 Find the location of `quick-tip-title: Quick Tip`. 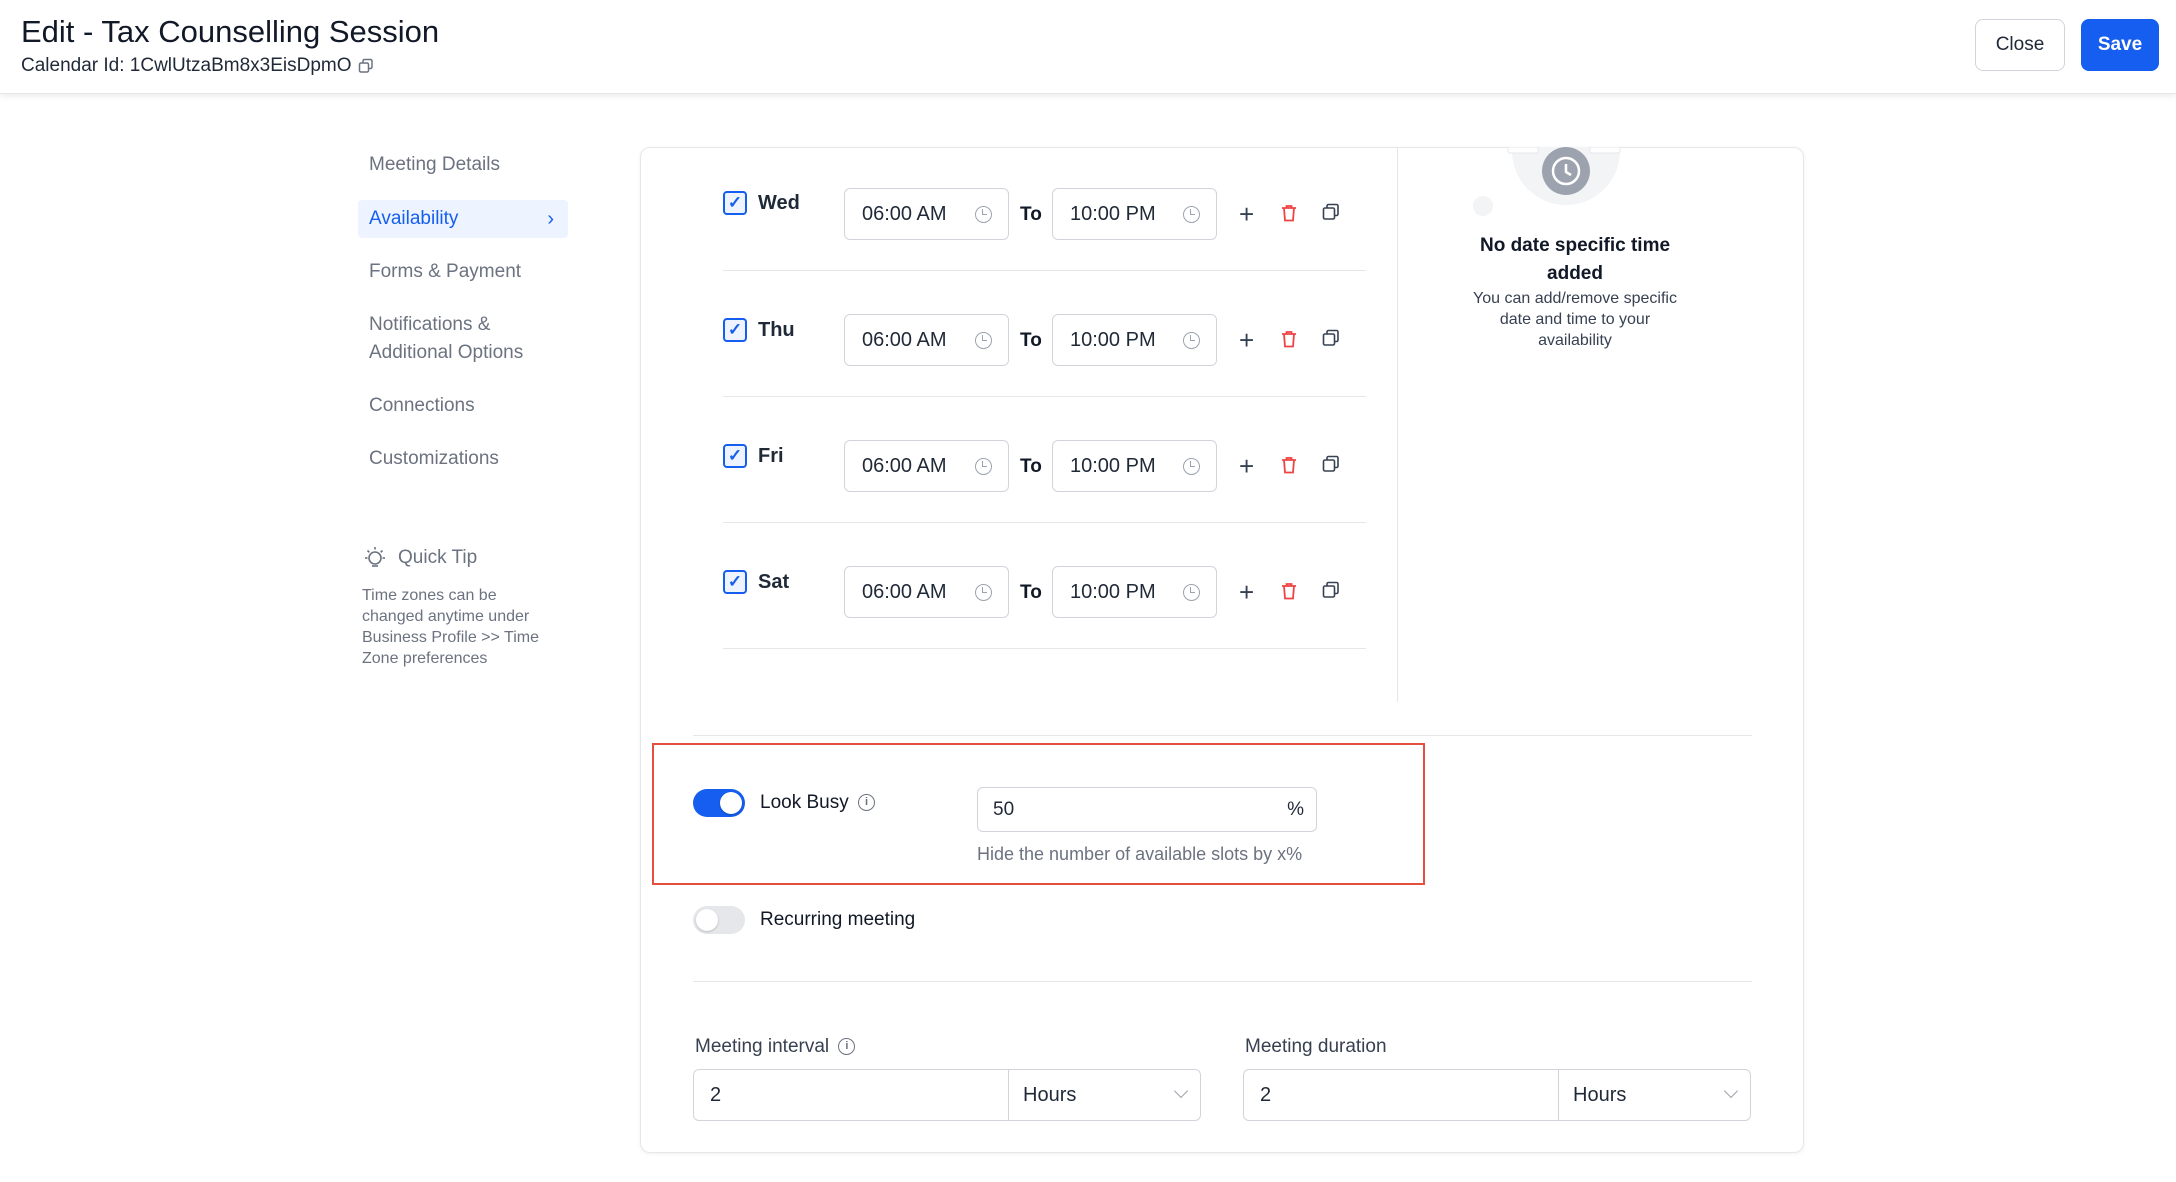

quick-tip-title: Quick Tip is located at coordinates (438, 557).